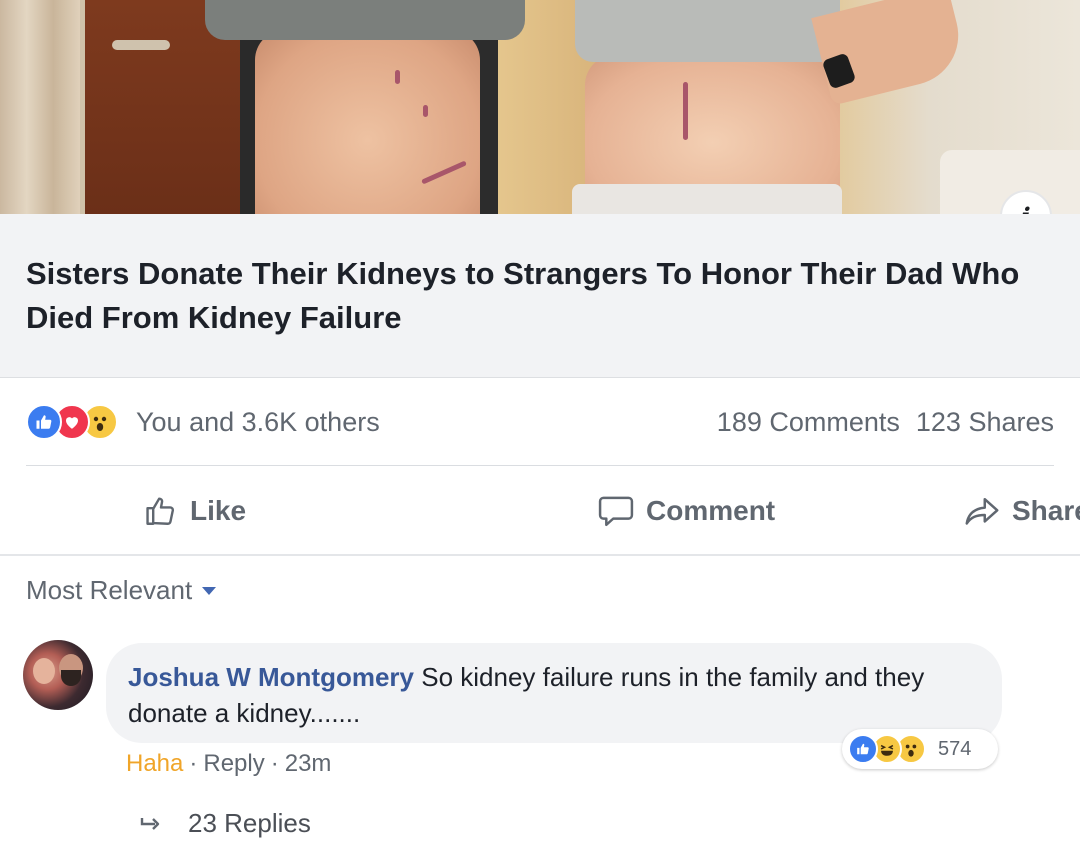 The height and width of the screenshot is (861, 1080). I want to click on share-label: Share, so click(1046, 510).